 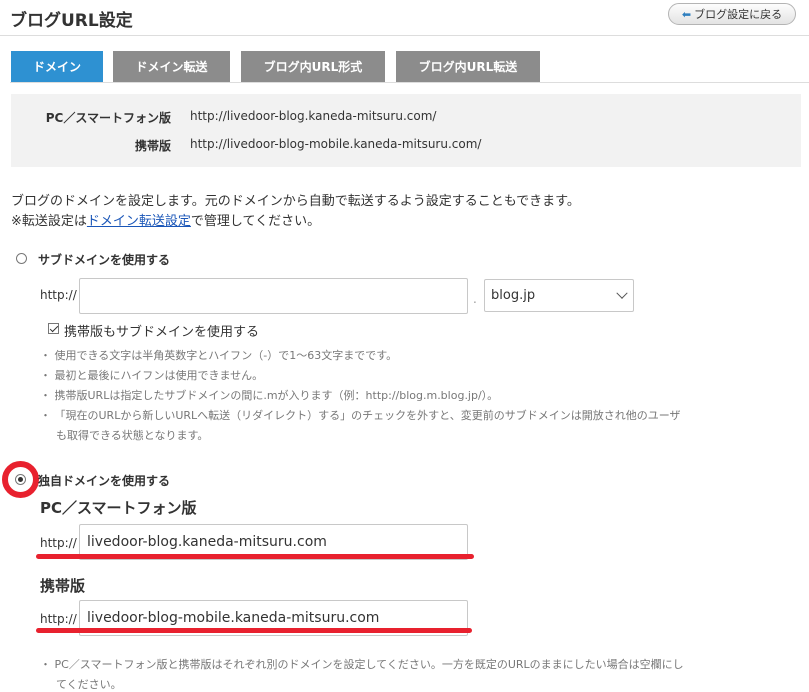 I want to click on tab-url-forwarding: ブログ内URL転送, so click(x=468, y=66).